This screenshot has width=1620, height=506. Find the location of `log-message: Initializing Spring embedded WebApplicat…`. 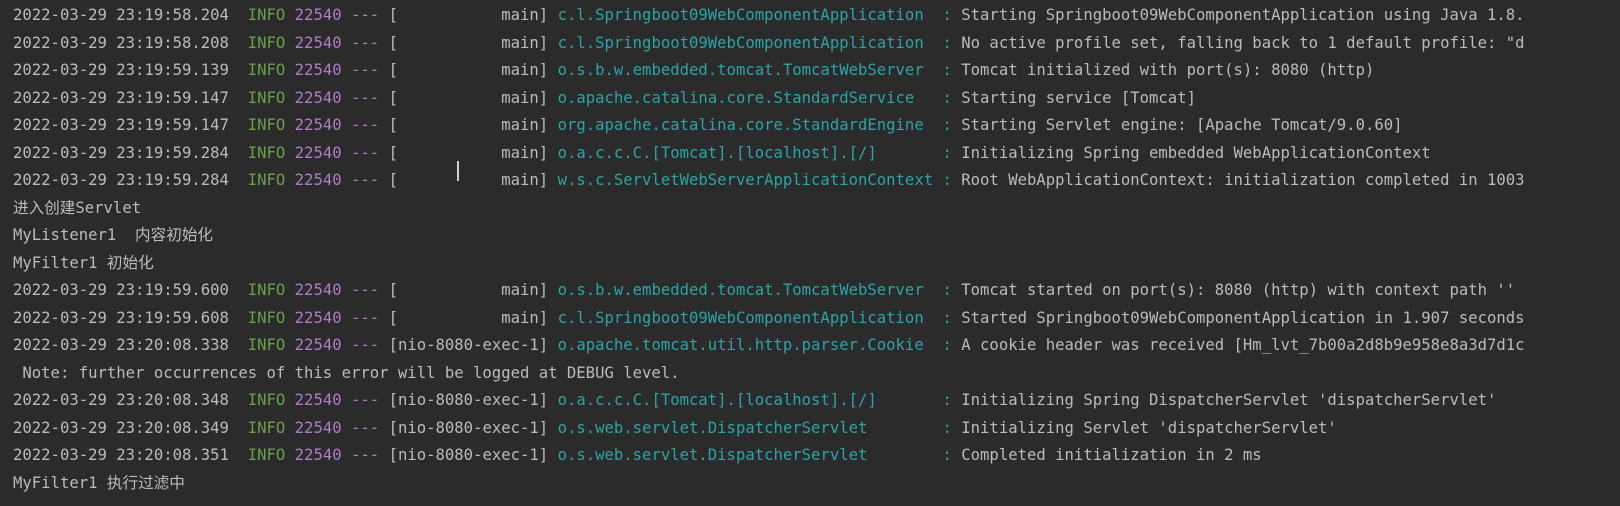

log-message: Initializing Spring embedded WebApplicat… is located at coordinates (1196, 152).